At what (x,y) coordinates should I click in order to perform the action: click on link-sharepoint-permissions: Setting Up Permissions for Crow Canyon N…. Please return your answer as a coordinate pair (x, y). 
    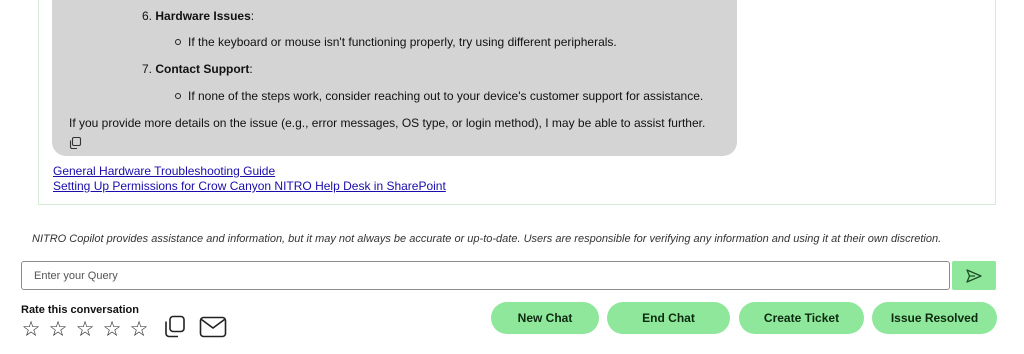
    Looking at the image, I should click on (249, 186).